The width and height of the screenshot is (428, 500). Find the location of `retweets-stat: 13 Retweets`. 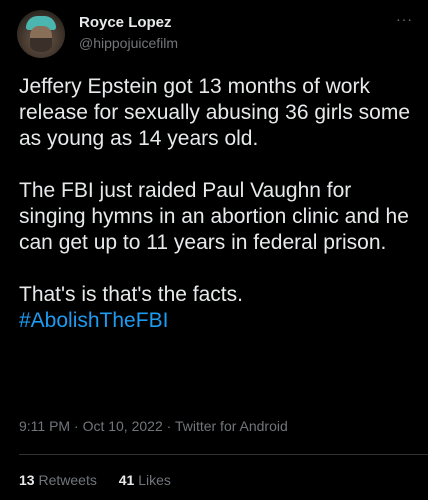

retweets-stat: 13 Retweets is located at coordinates (58, 480).